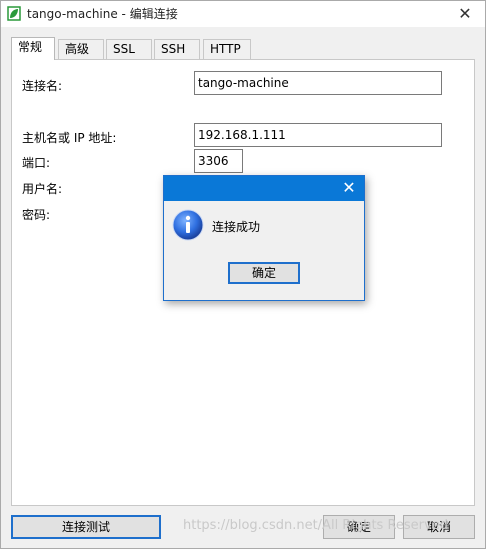 The image size is (486, 549). I want to click on tab-general: 常规, so click(33, 48).